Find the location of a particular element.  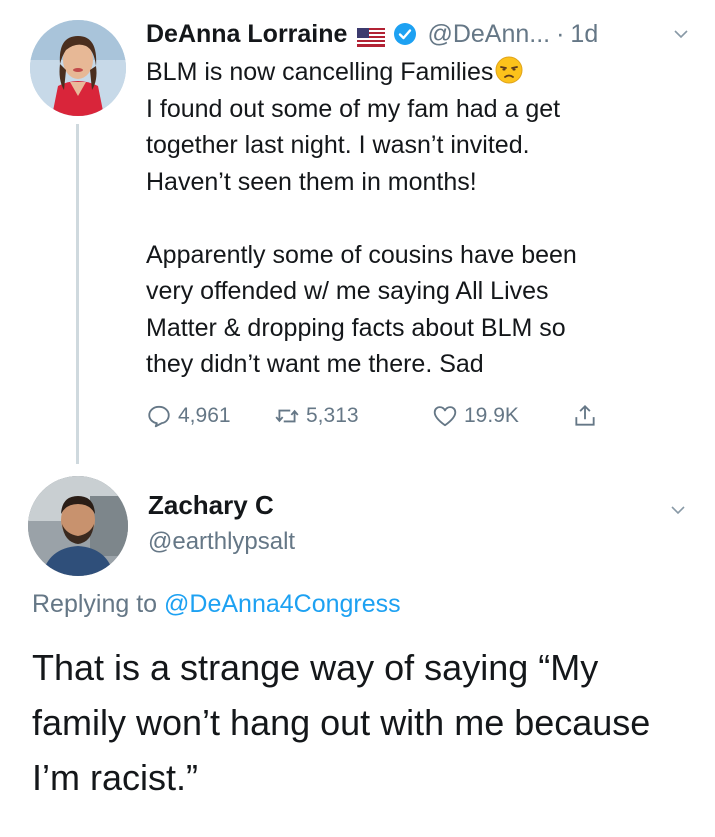

reply-author-name: Zachary C is located at coordinates (211, 505).